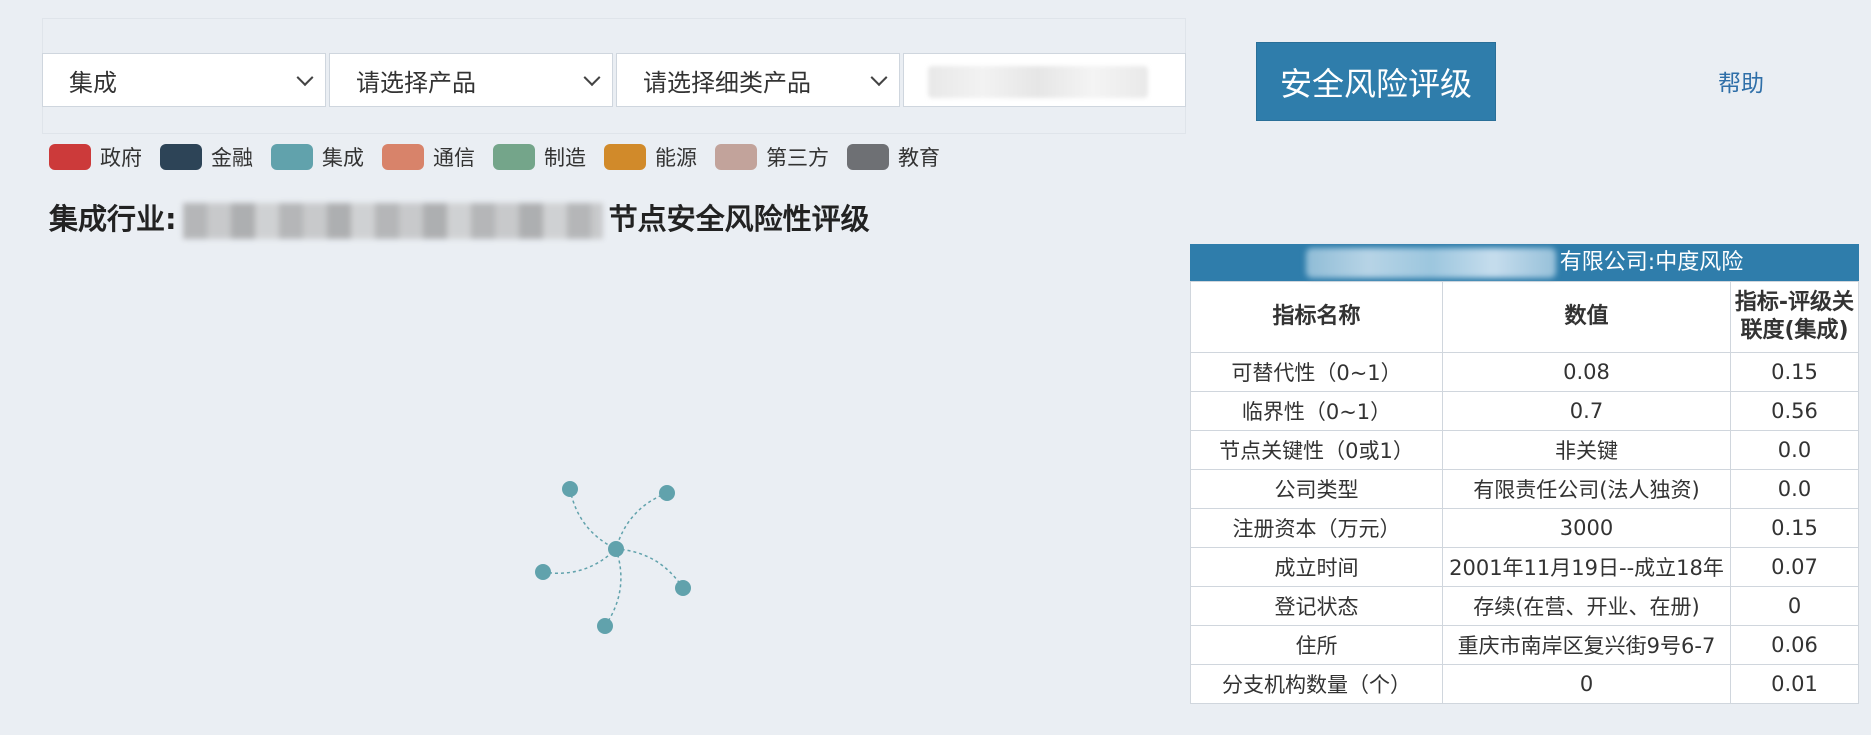 Image resolution: width=1871 pixels, height=735 pixels. What do you see at coordinates (1316, 567) in the screenshot?
I see `cell-indicator: 成立时间` at bounding box center [1316, 567].